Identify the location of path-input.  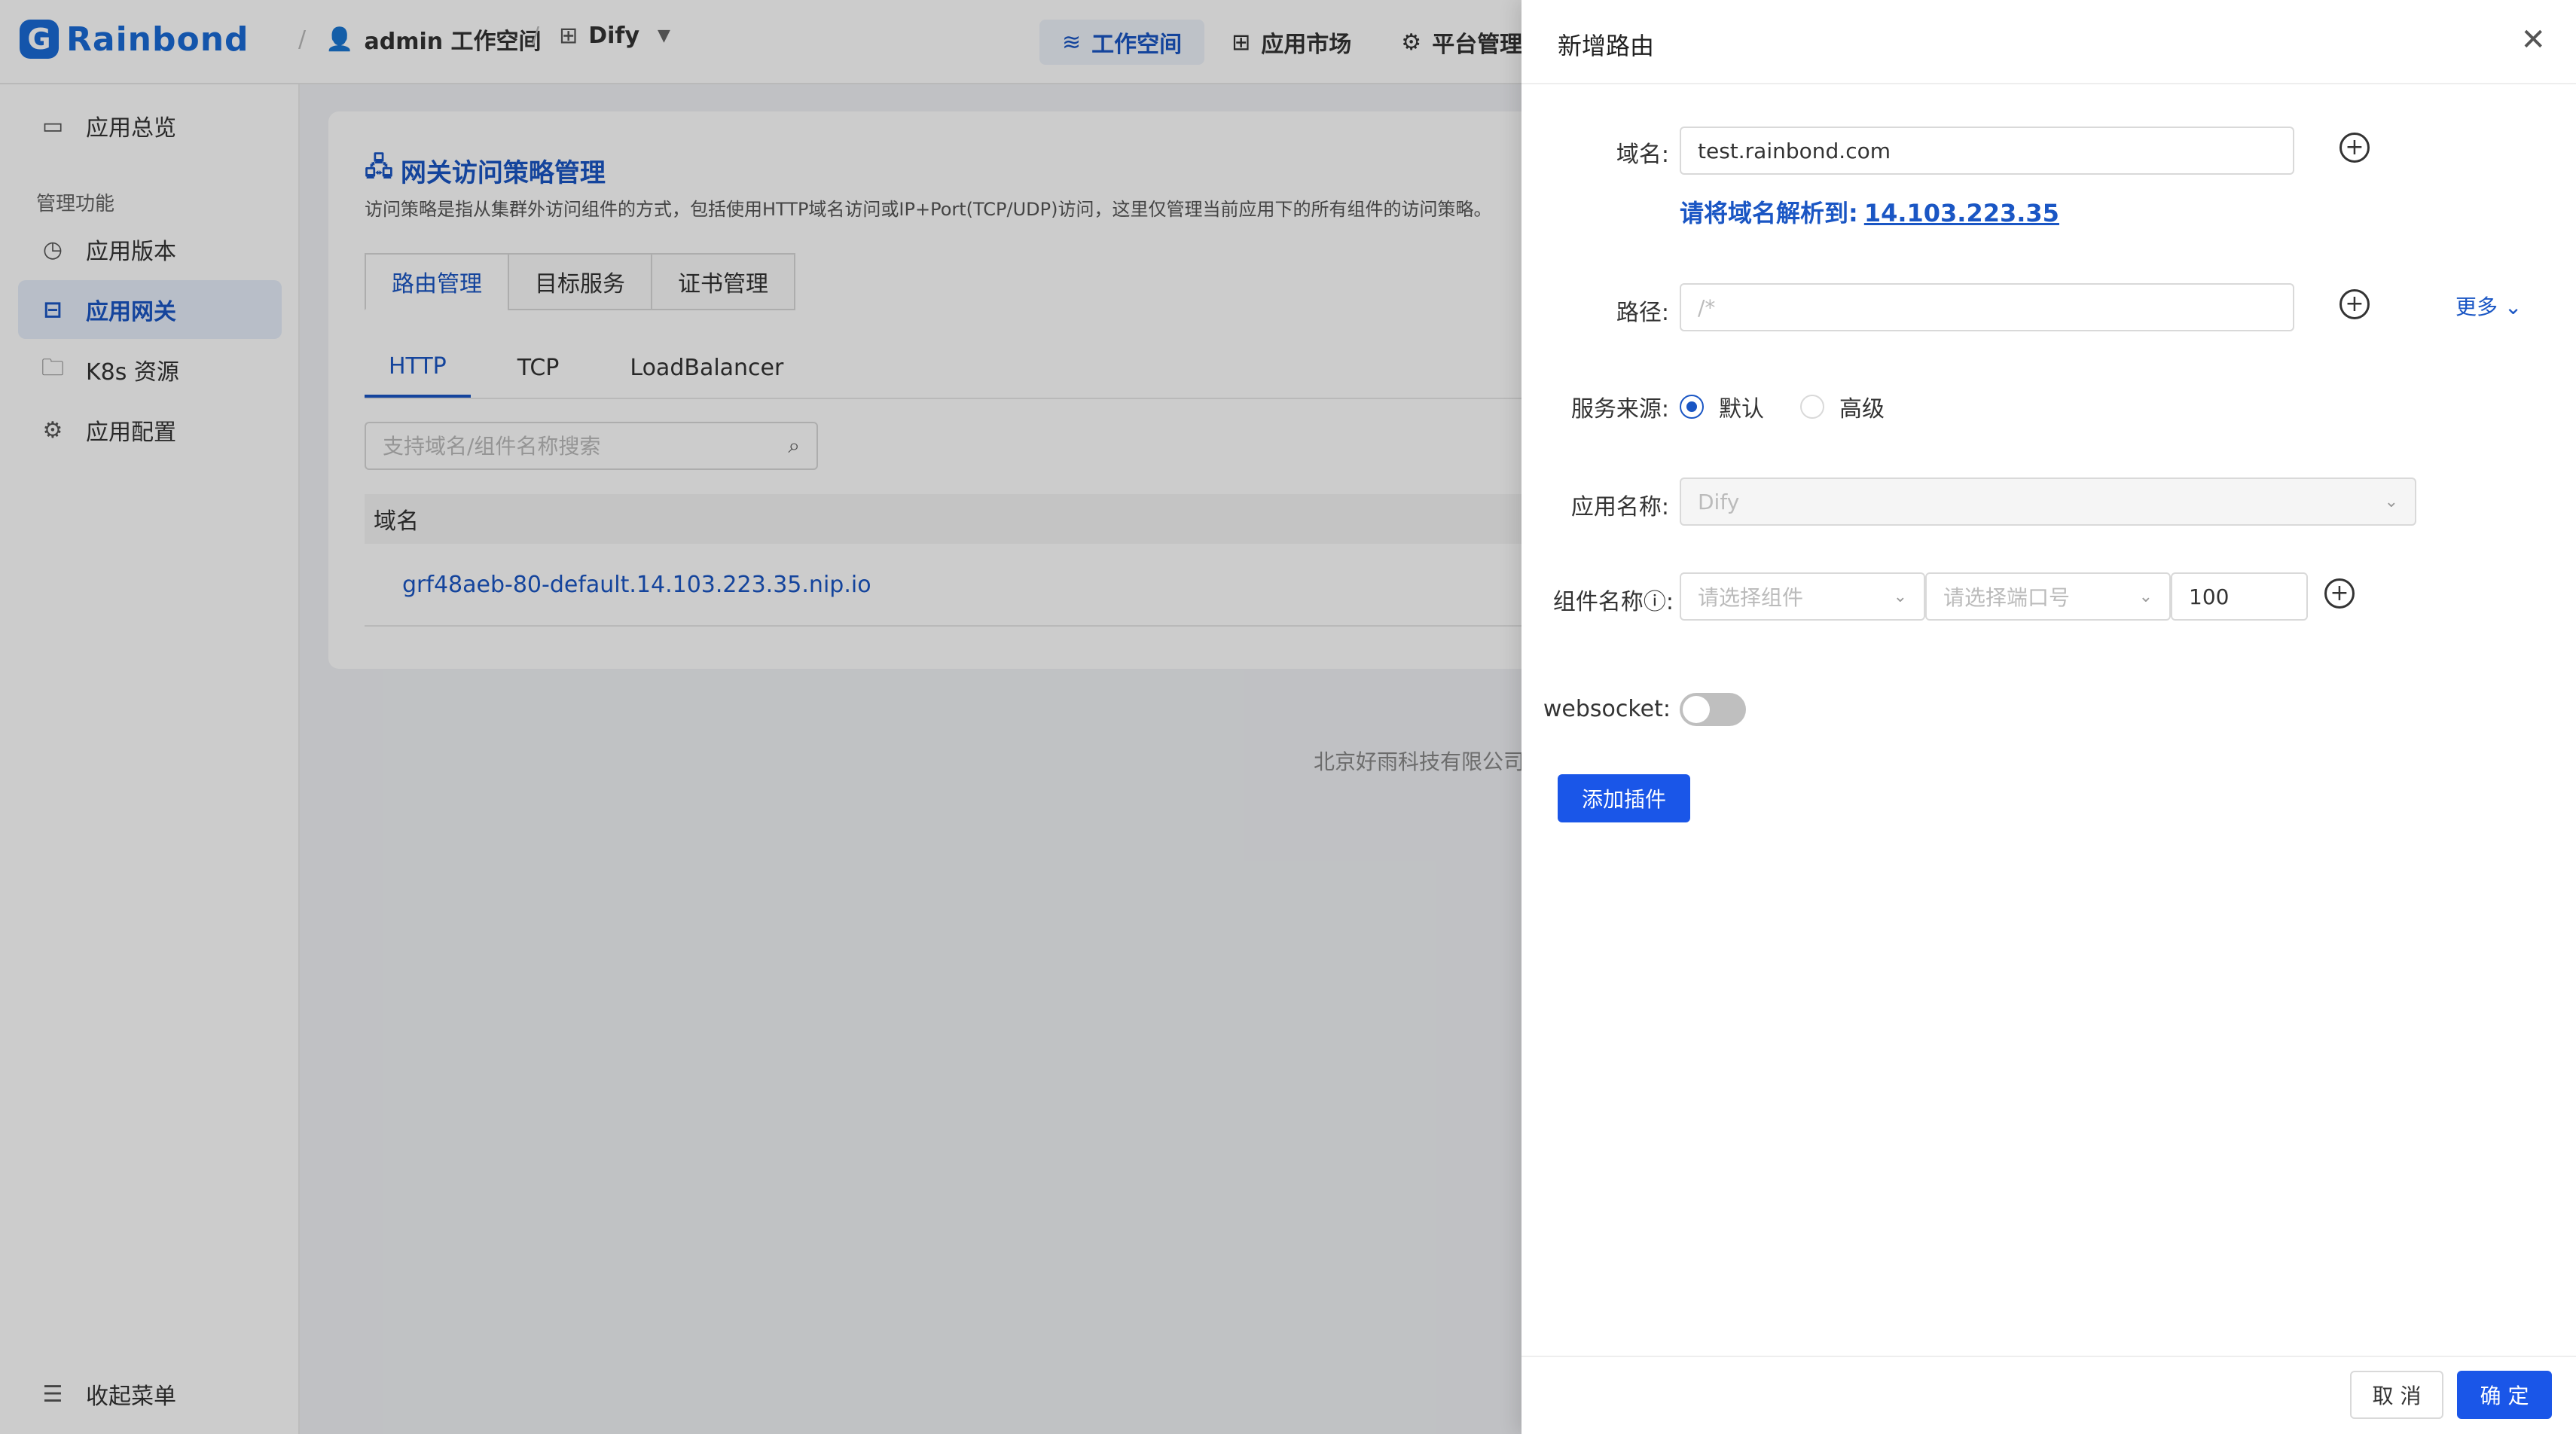
(1987, 307).